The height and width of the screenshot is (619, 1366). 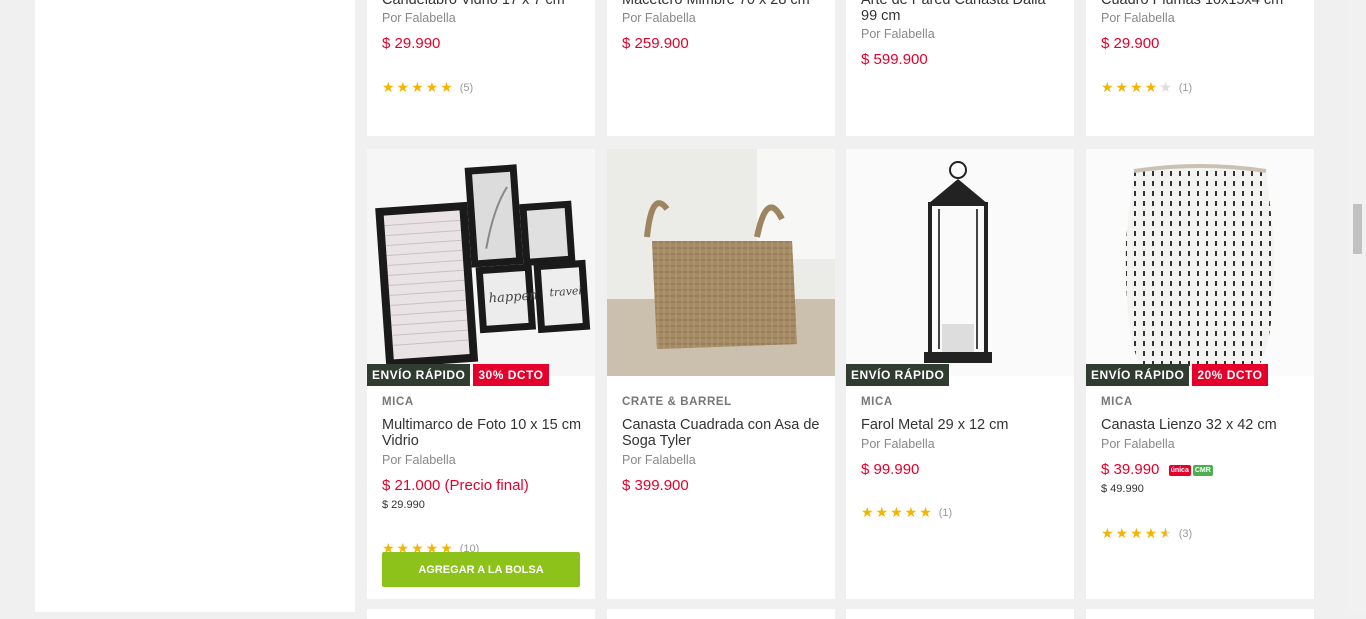 I want to click on badge-group: ENVÍO RÁPIDO 20% DCTO, so click(x=1177, y=375).